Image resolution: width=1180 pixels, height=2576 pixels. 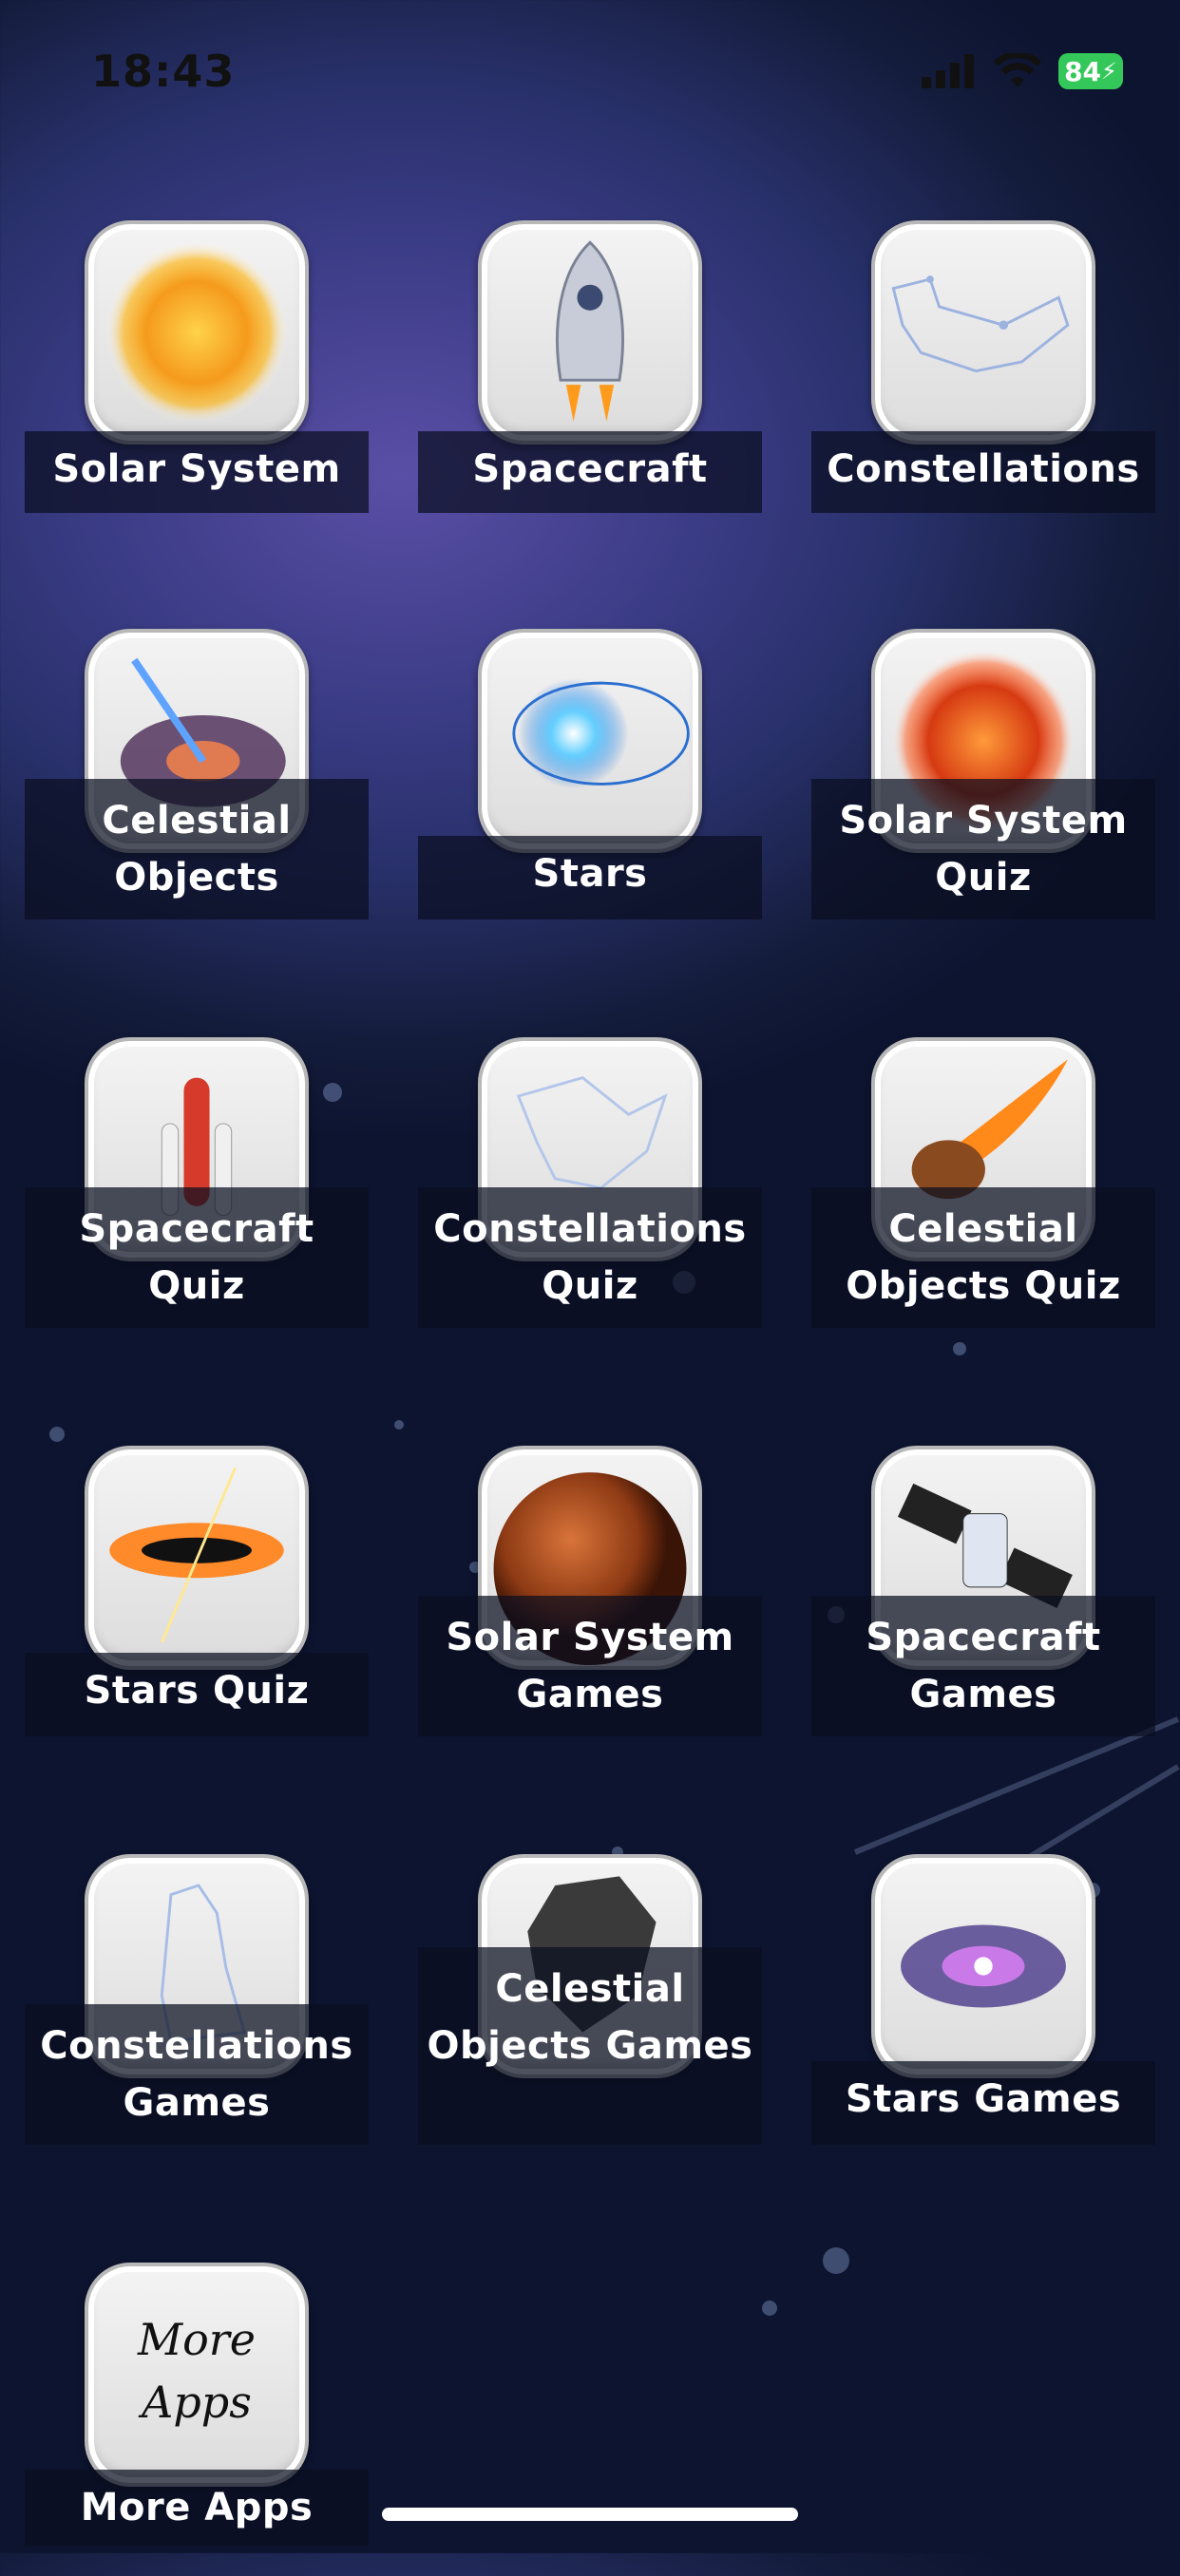 I want to click on tile-celestial-objects-quiz: Celestial Objects Quiz, so click(x=983, y=1194).